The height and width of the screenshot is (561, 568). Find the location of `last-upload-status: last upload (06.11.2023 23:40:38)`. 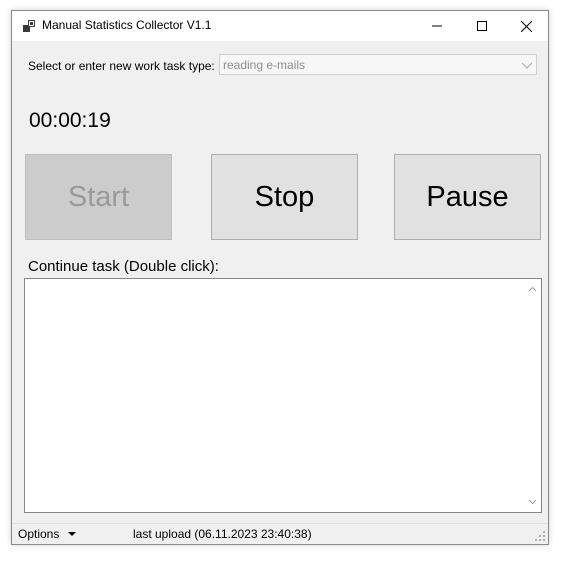

last-upload-status: last upload (06.11.2023 23:40:38) is located at coordinates (222, 534).